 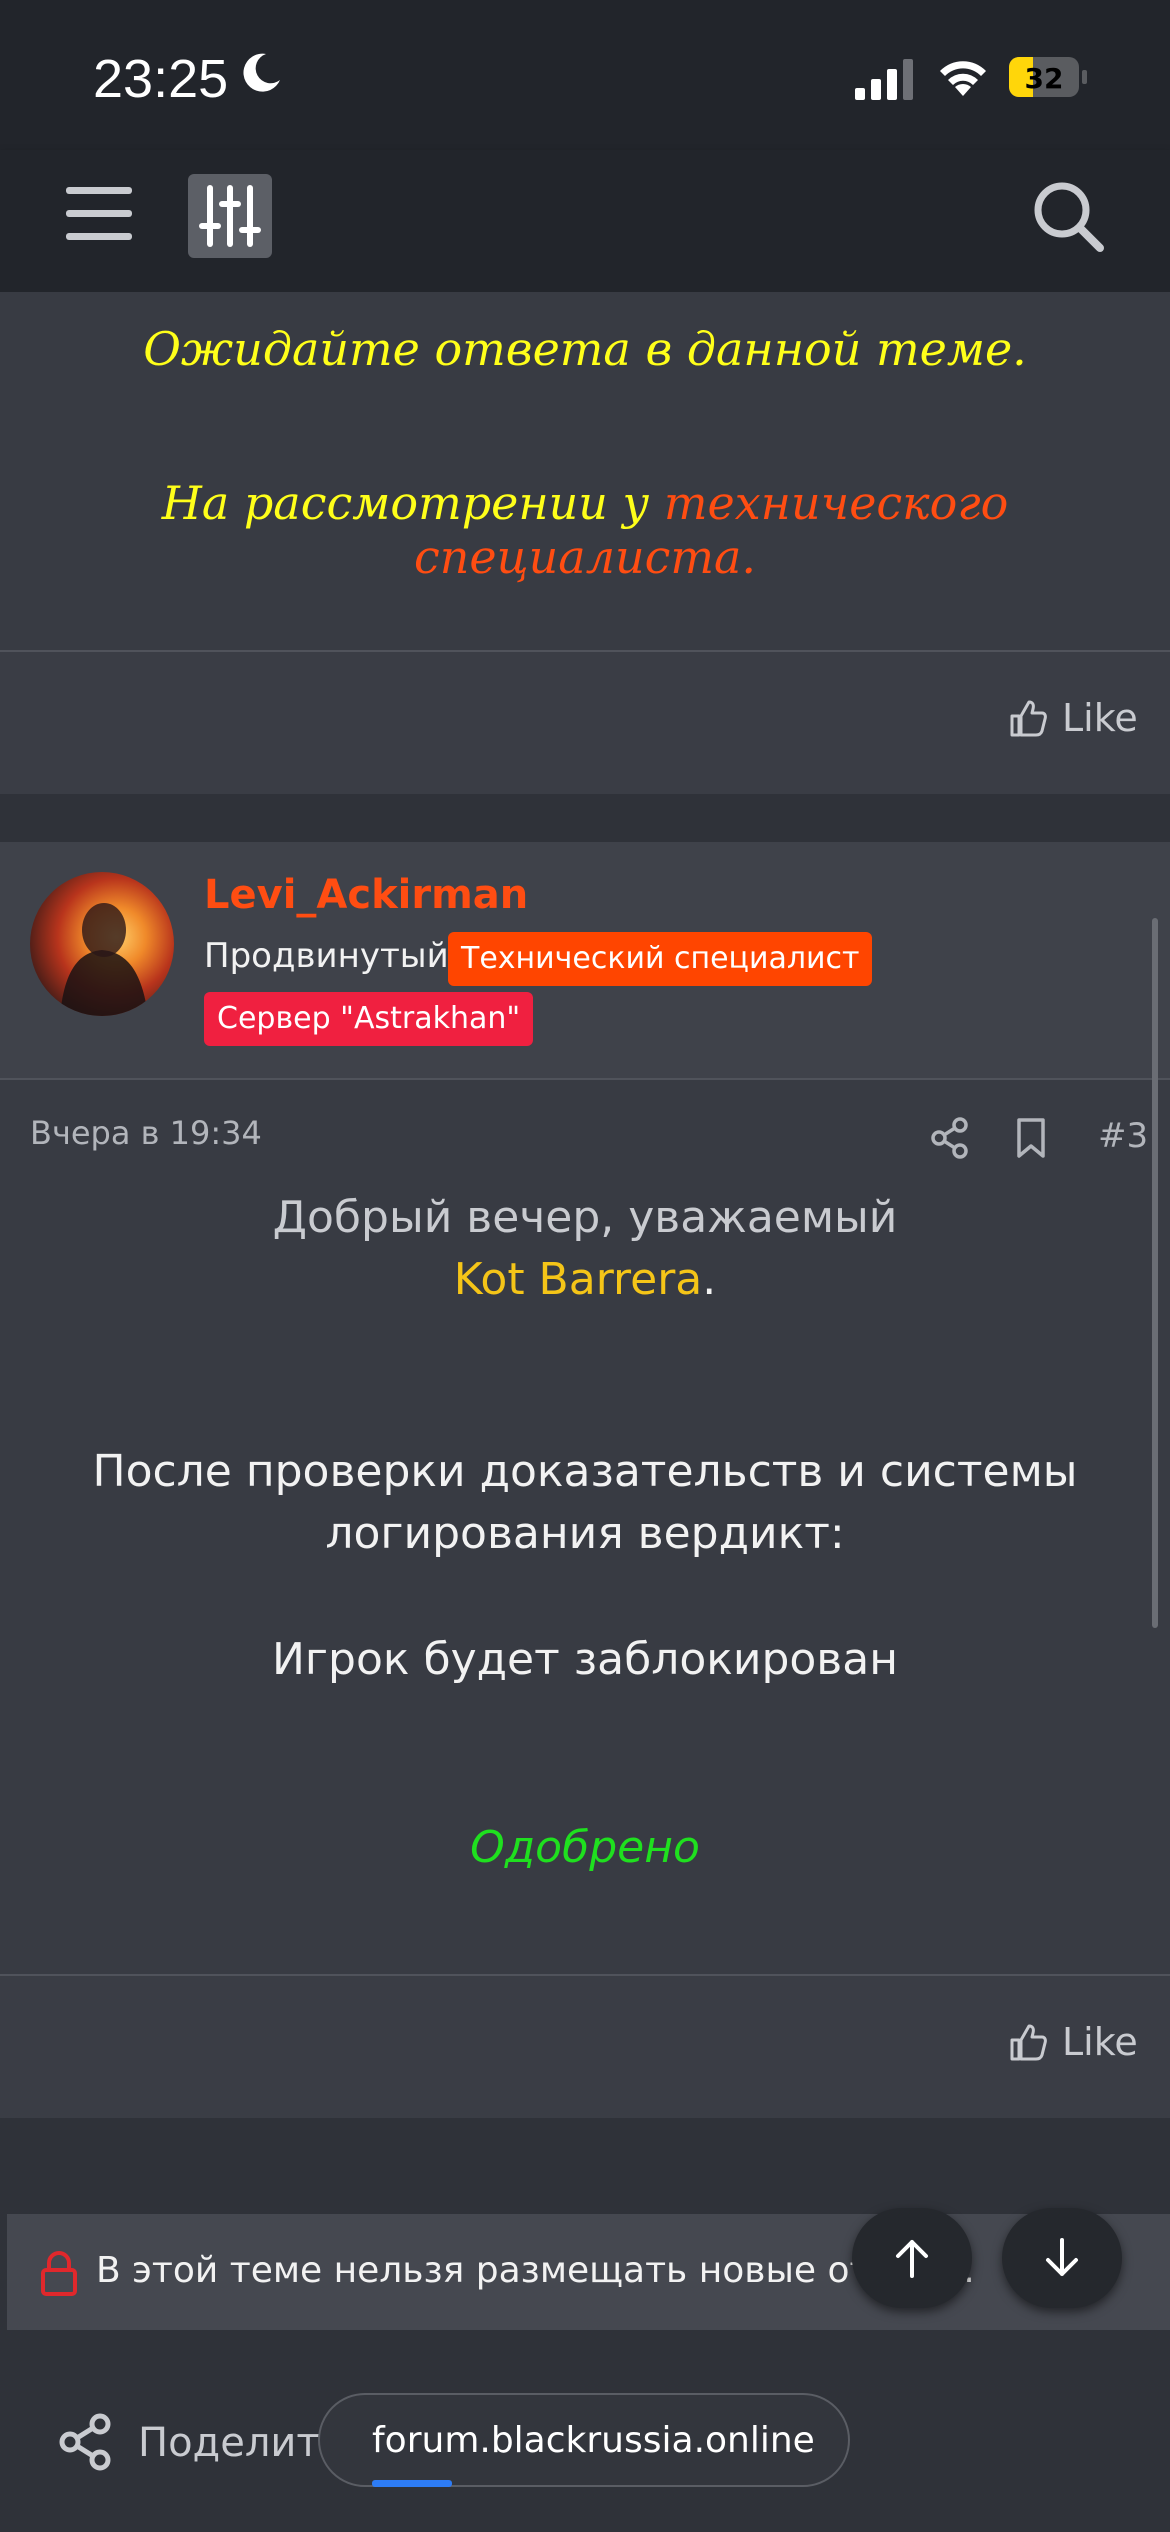 I want to click on role-badge-technical-specialist: Технический специалист, so click(x=660, y=959).